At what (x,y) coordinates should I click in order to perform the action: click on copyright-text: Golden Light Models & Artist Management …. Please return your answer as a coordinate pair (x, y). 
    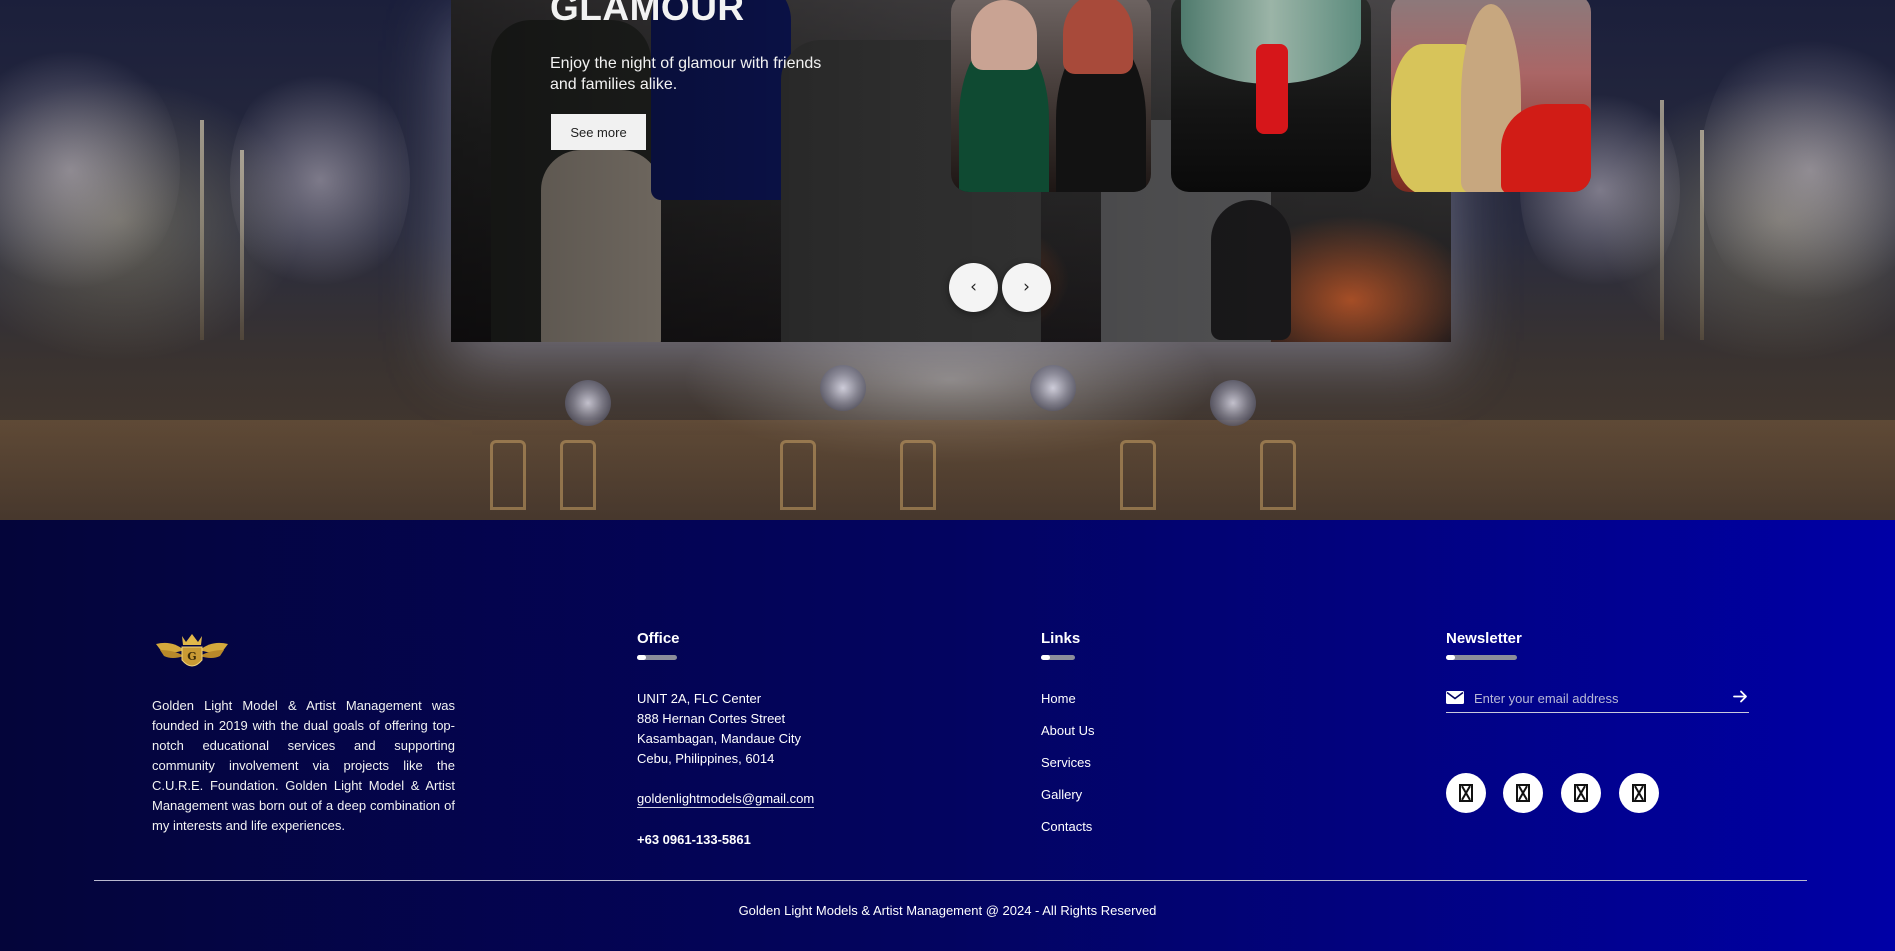
    Looking at the image, I should click on (947, 910).